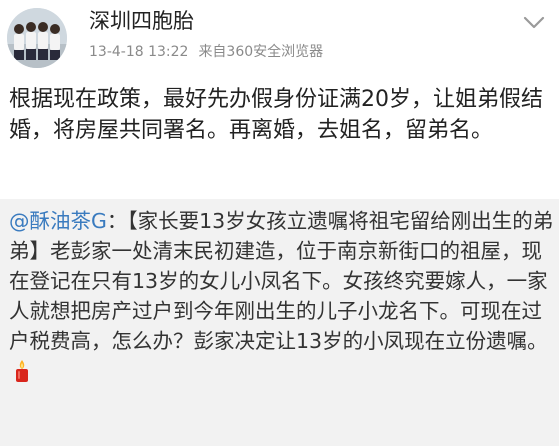 The width and height of the screenshot is (559, 446). I want to click on post-menu-button, so click(534, 22).